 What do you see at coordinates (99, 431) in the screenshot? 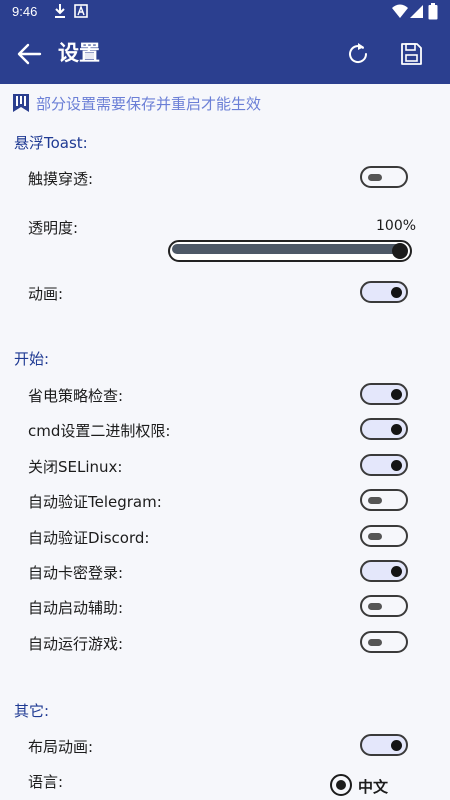
I see `start-item-label: cmd设置二进制权限:` at bounding box center [99, 431].